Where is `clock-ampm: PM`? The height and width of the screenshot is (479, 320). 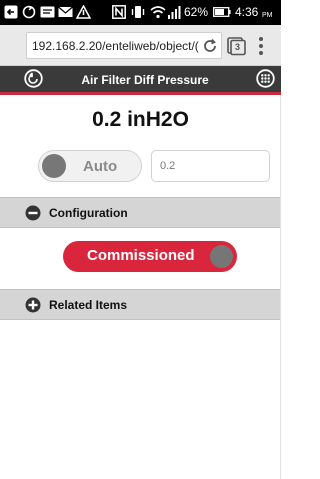 clock-ampm: PM is located at coordinates (267, 15).